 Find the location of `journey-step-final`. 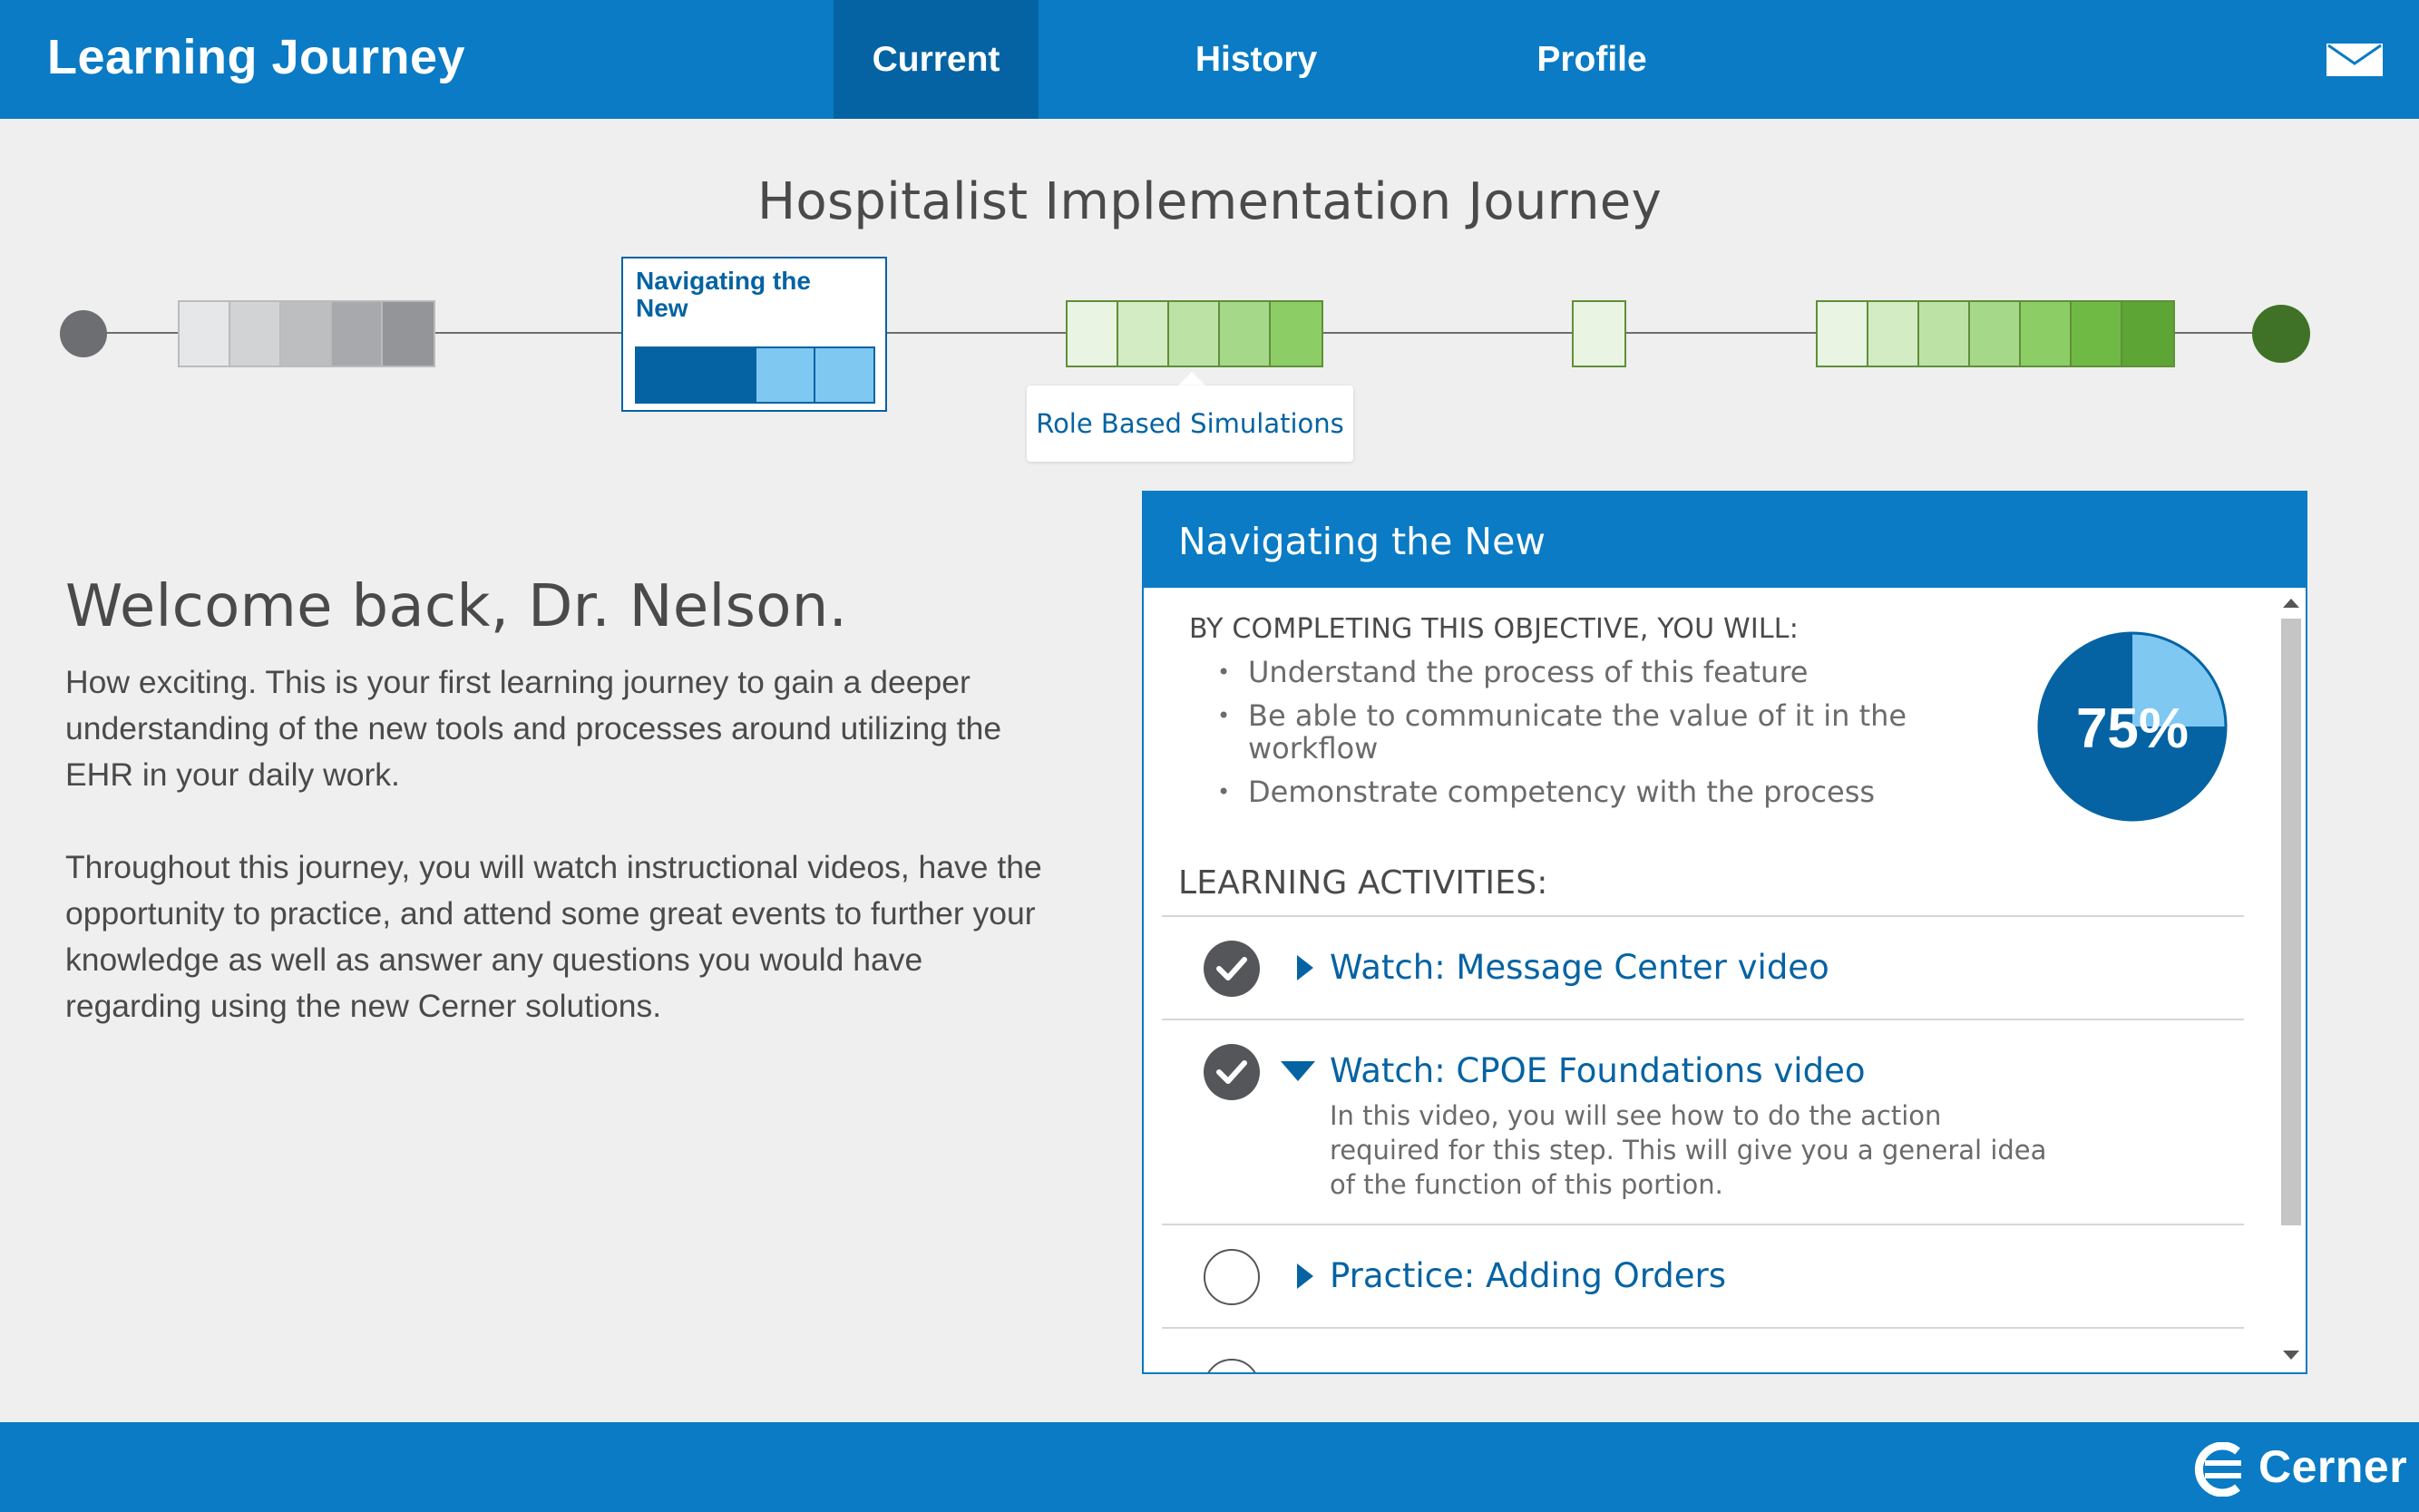

journey-step-final is located at coordinates (1996, 333).